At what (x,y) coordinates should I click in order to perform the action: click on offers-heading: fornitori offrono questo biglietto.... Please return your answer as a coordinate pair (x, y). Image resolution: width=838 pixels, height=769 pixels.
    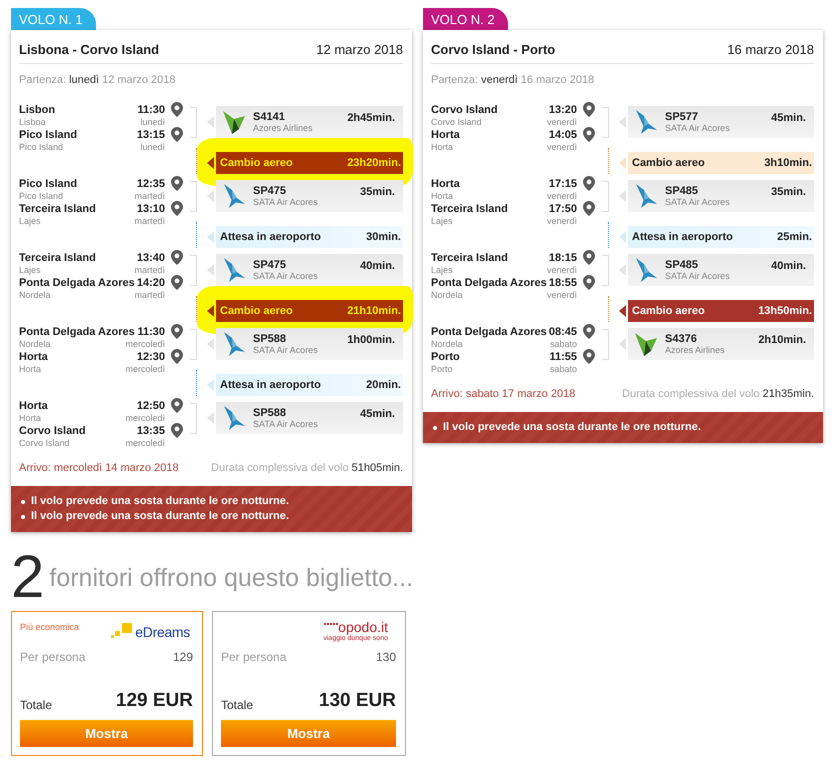
    Looking at the image, I should click on (231, 578).